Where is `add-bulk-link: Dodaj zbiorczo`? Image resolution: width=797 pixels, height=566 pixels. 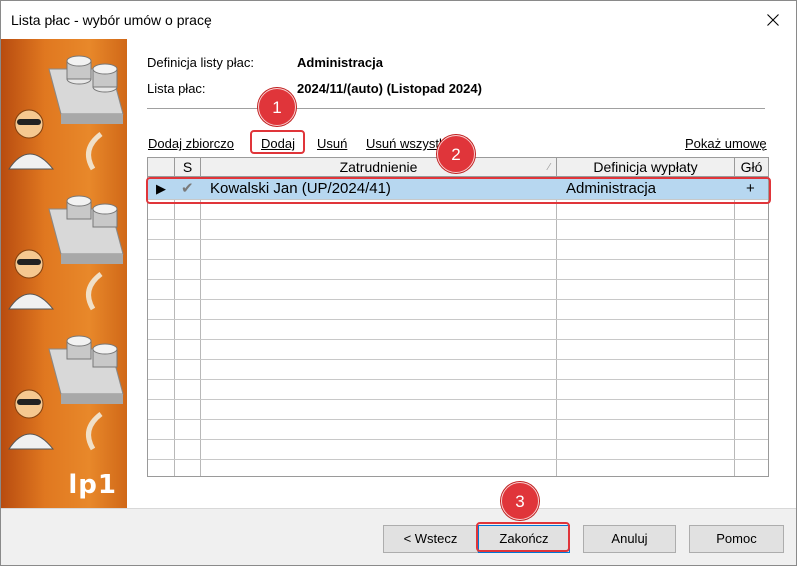
add-bulk-link: Dodaj zbiorczo is located at coordinates (191, 143).